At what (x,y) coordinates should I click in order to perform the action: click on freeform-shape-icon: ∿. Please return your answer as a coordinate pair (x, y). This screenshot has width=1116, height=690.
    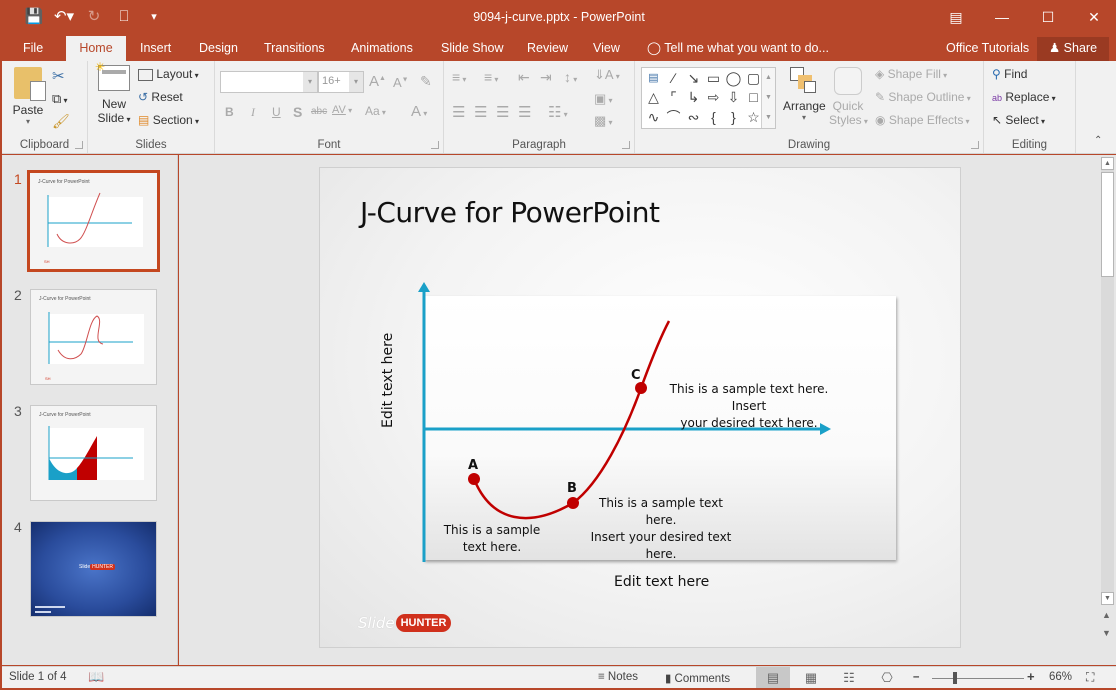
    Looking at the image, I should click on (653, 117).